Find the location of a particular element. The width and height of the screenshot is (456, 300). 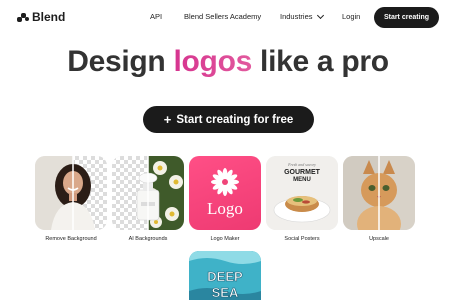

svg-text: DEEP is located at coordinates (225, 276).